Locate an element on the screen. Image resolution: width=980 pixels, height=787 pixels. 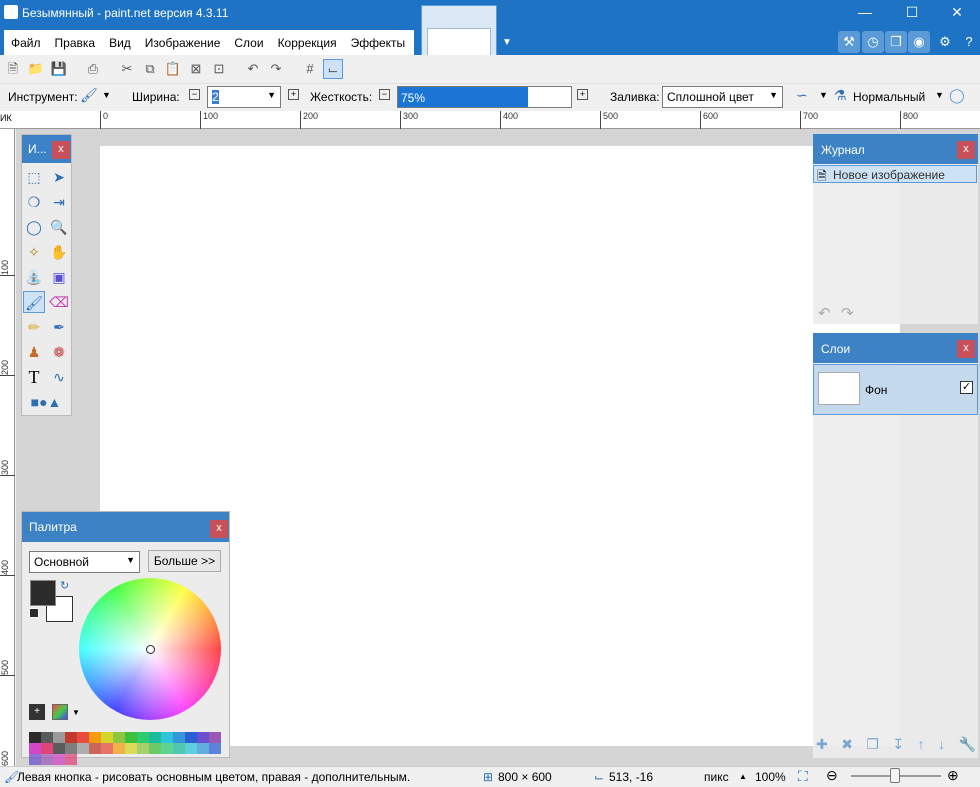
tool-dropdown-icon: ▼ is located at coordinates (106, 95).